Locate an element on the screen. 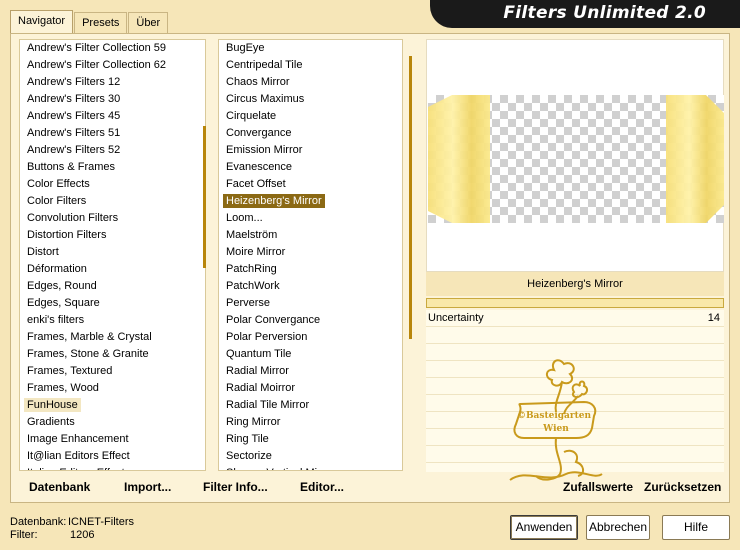  list-item: enki's filters is located at coordinates (112, 320).